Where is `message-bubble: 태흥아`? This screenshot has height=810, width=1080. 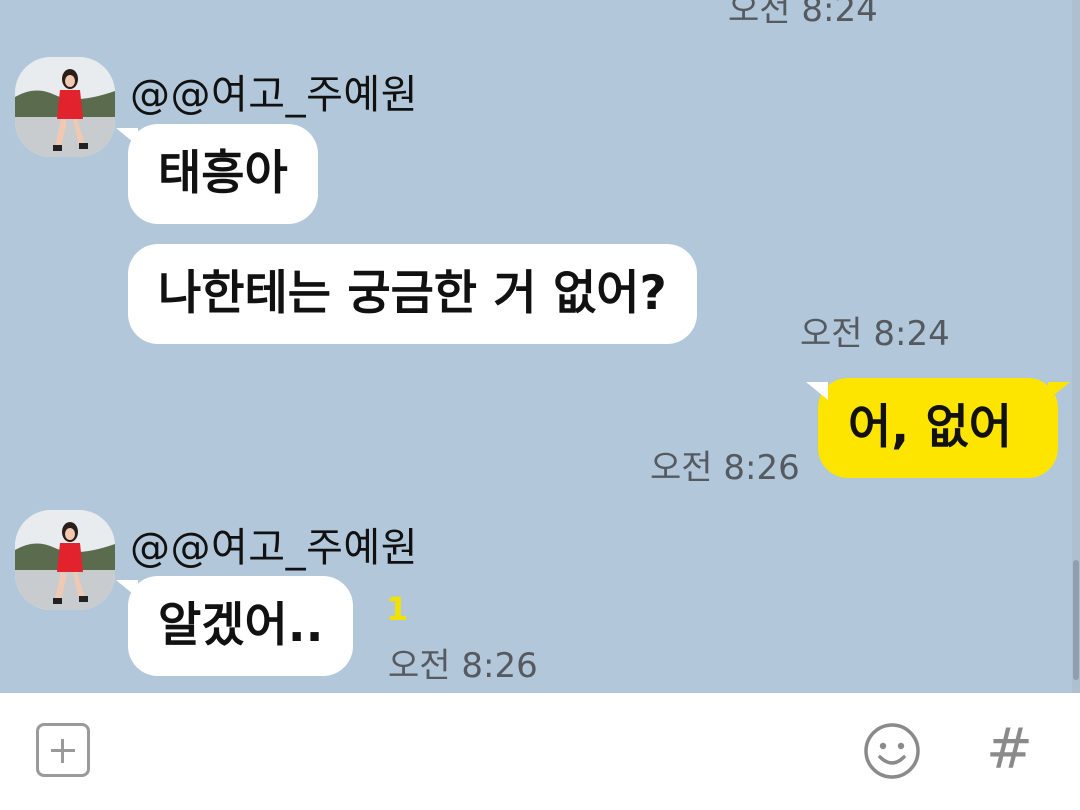
message-bubble: 태흥아 is located at coordinates (217, 174).